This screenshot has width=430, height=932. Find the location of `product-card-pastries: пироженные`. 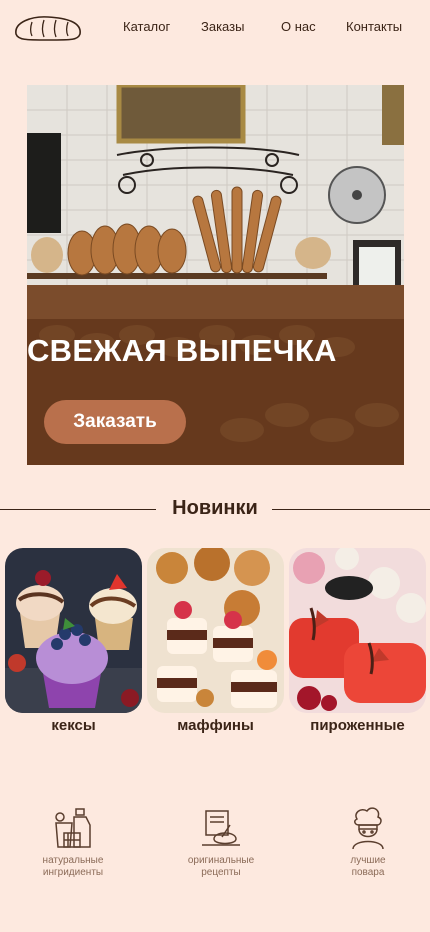

product-card-pastries: пироженные is located at coordinates (357, 641).